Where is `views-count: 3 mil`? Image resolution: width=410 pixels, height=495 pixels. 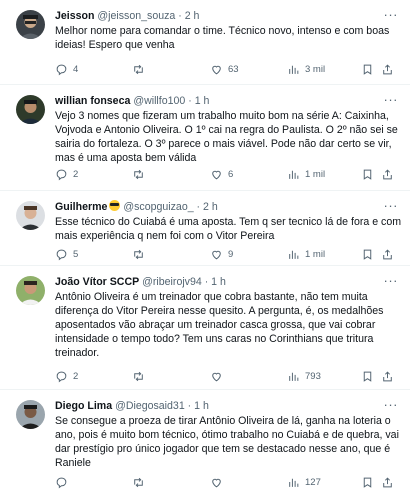 views-count: 3 mil is located at coordinates (315, 69).